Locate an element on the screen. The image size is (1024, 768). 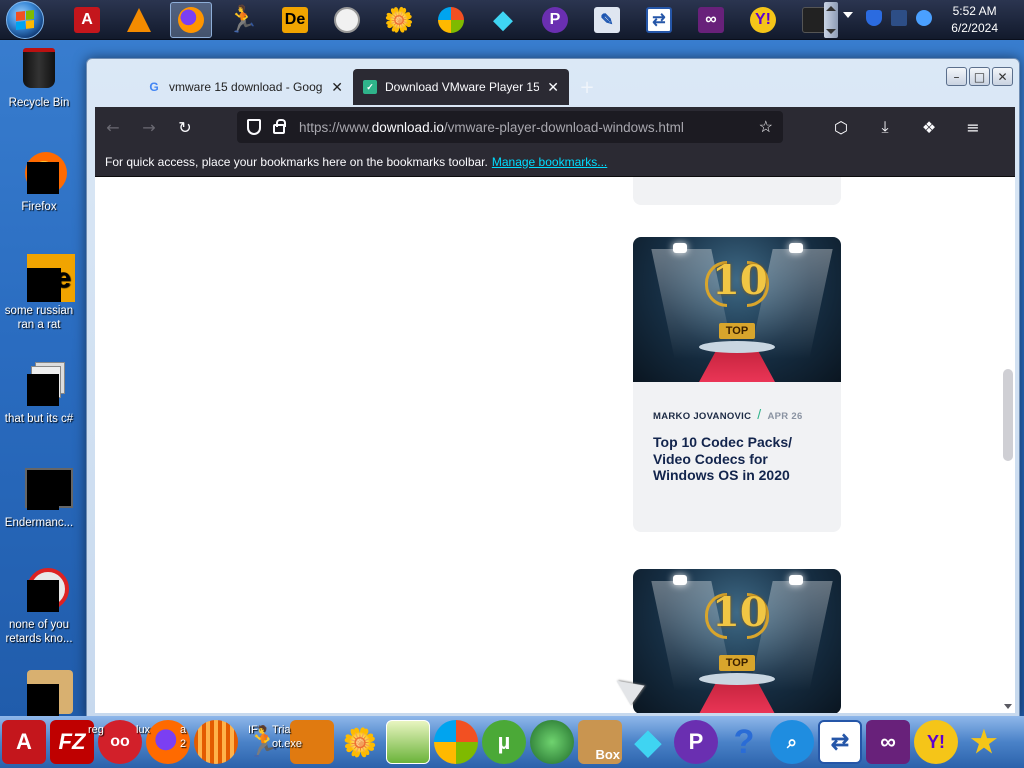
lock-icon is located at coordinates (279, 126).